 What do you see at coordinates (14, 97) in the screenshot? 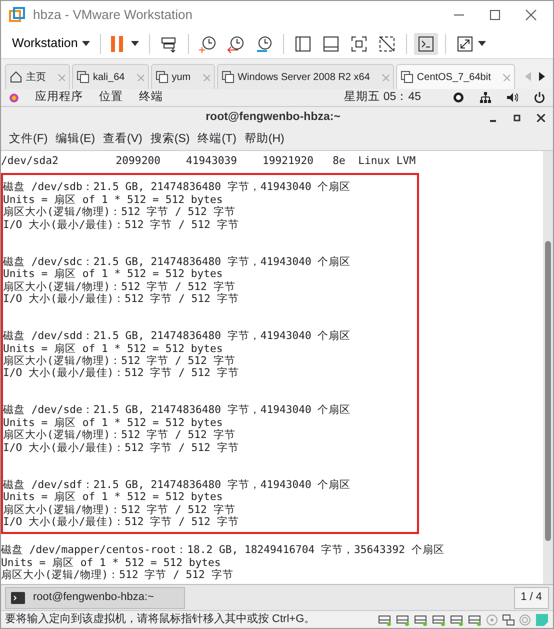
I see `applications-icon` at bounding box center [14, 97].